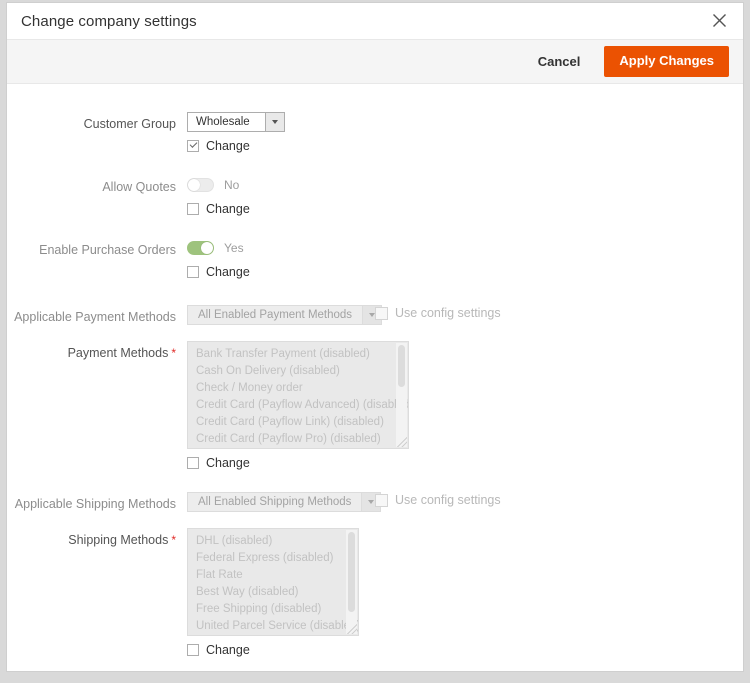 This screenshot has width=750, height=683. What do you see at coordinates (274, 122) in the screenshot?
I see `chevron-down-icon` at bounding box center [274, 122].